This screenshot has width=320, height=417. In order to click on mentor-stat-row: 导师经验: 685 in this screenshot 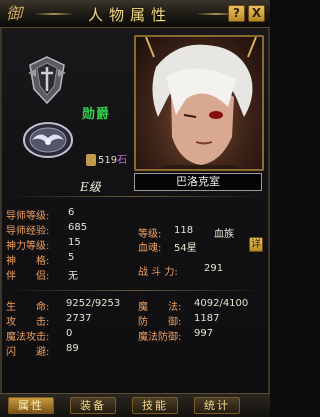, I will do `click(46, 229)`.